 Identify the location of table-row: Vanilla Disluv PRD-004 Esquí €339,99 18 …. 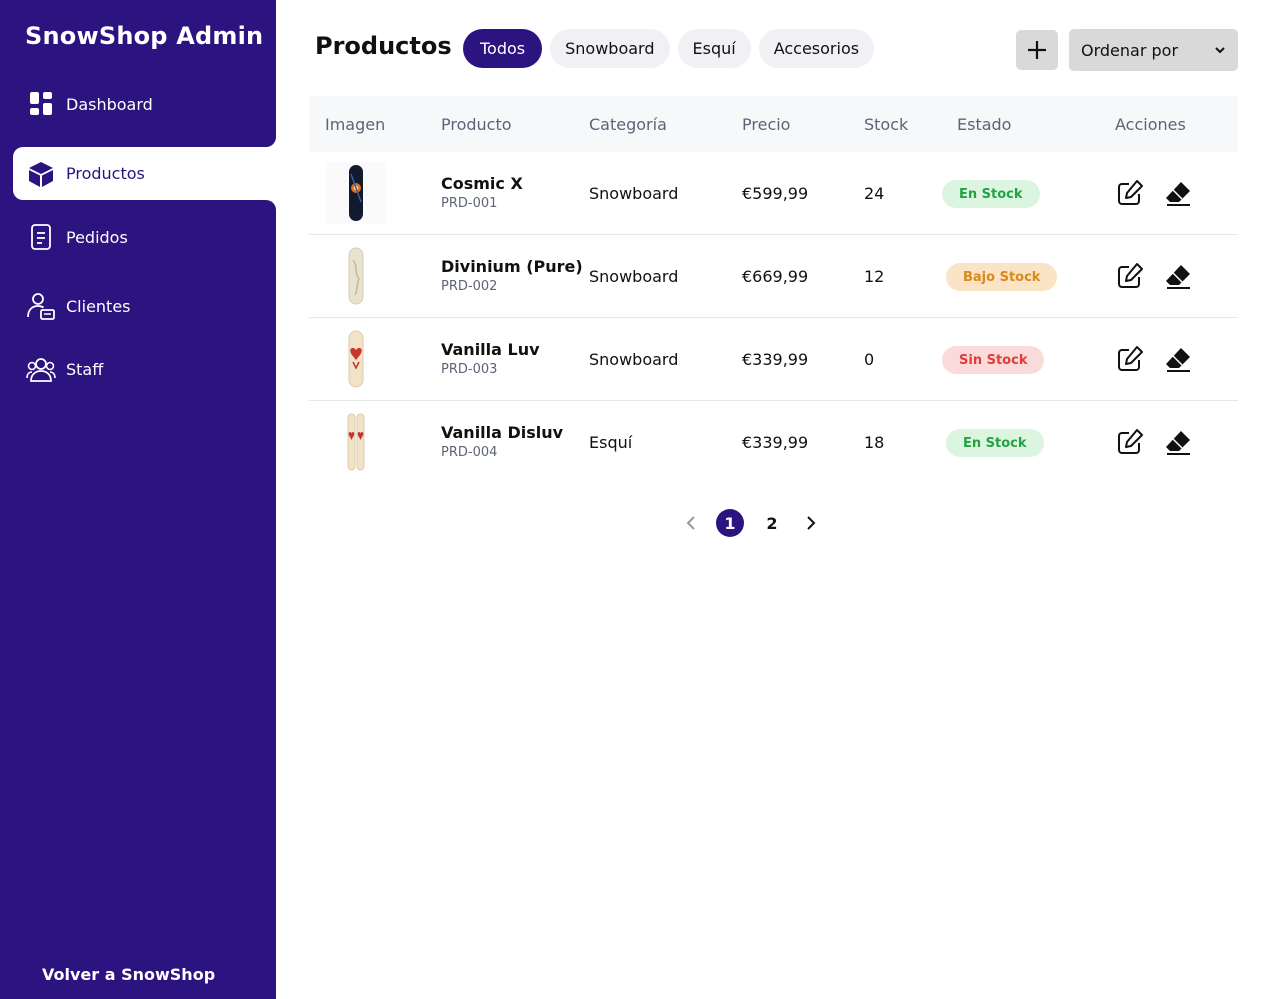
(773, 442).